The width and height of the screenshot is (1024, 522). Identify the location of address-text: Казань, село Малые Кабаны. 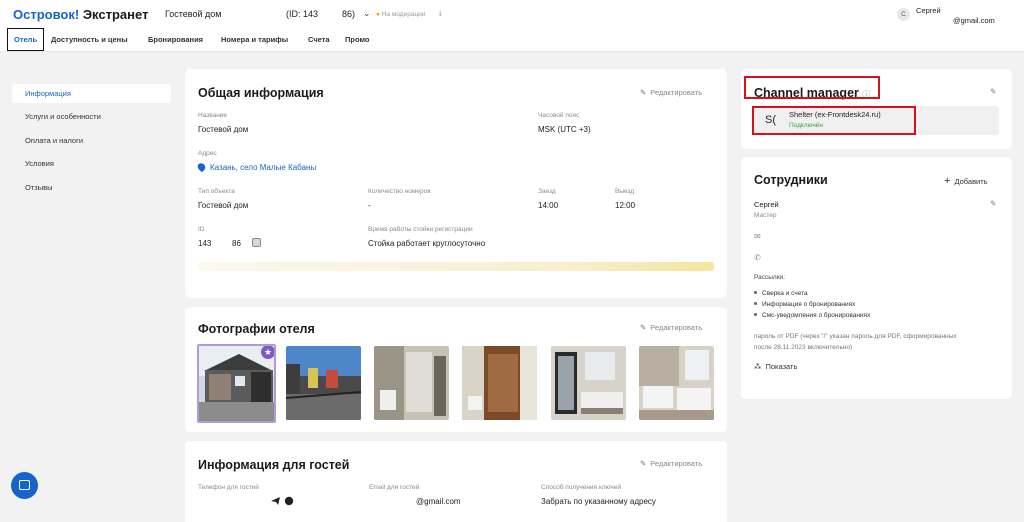
(263, 167).